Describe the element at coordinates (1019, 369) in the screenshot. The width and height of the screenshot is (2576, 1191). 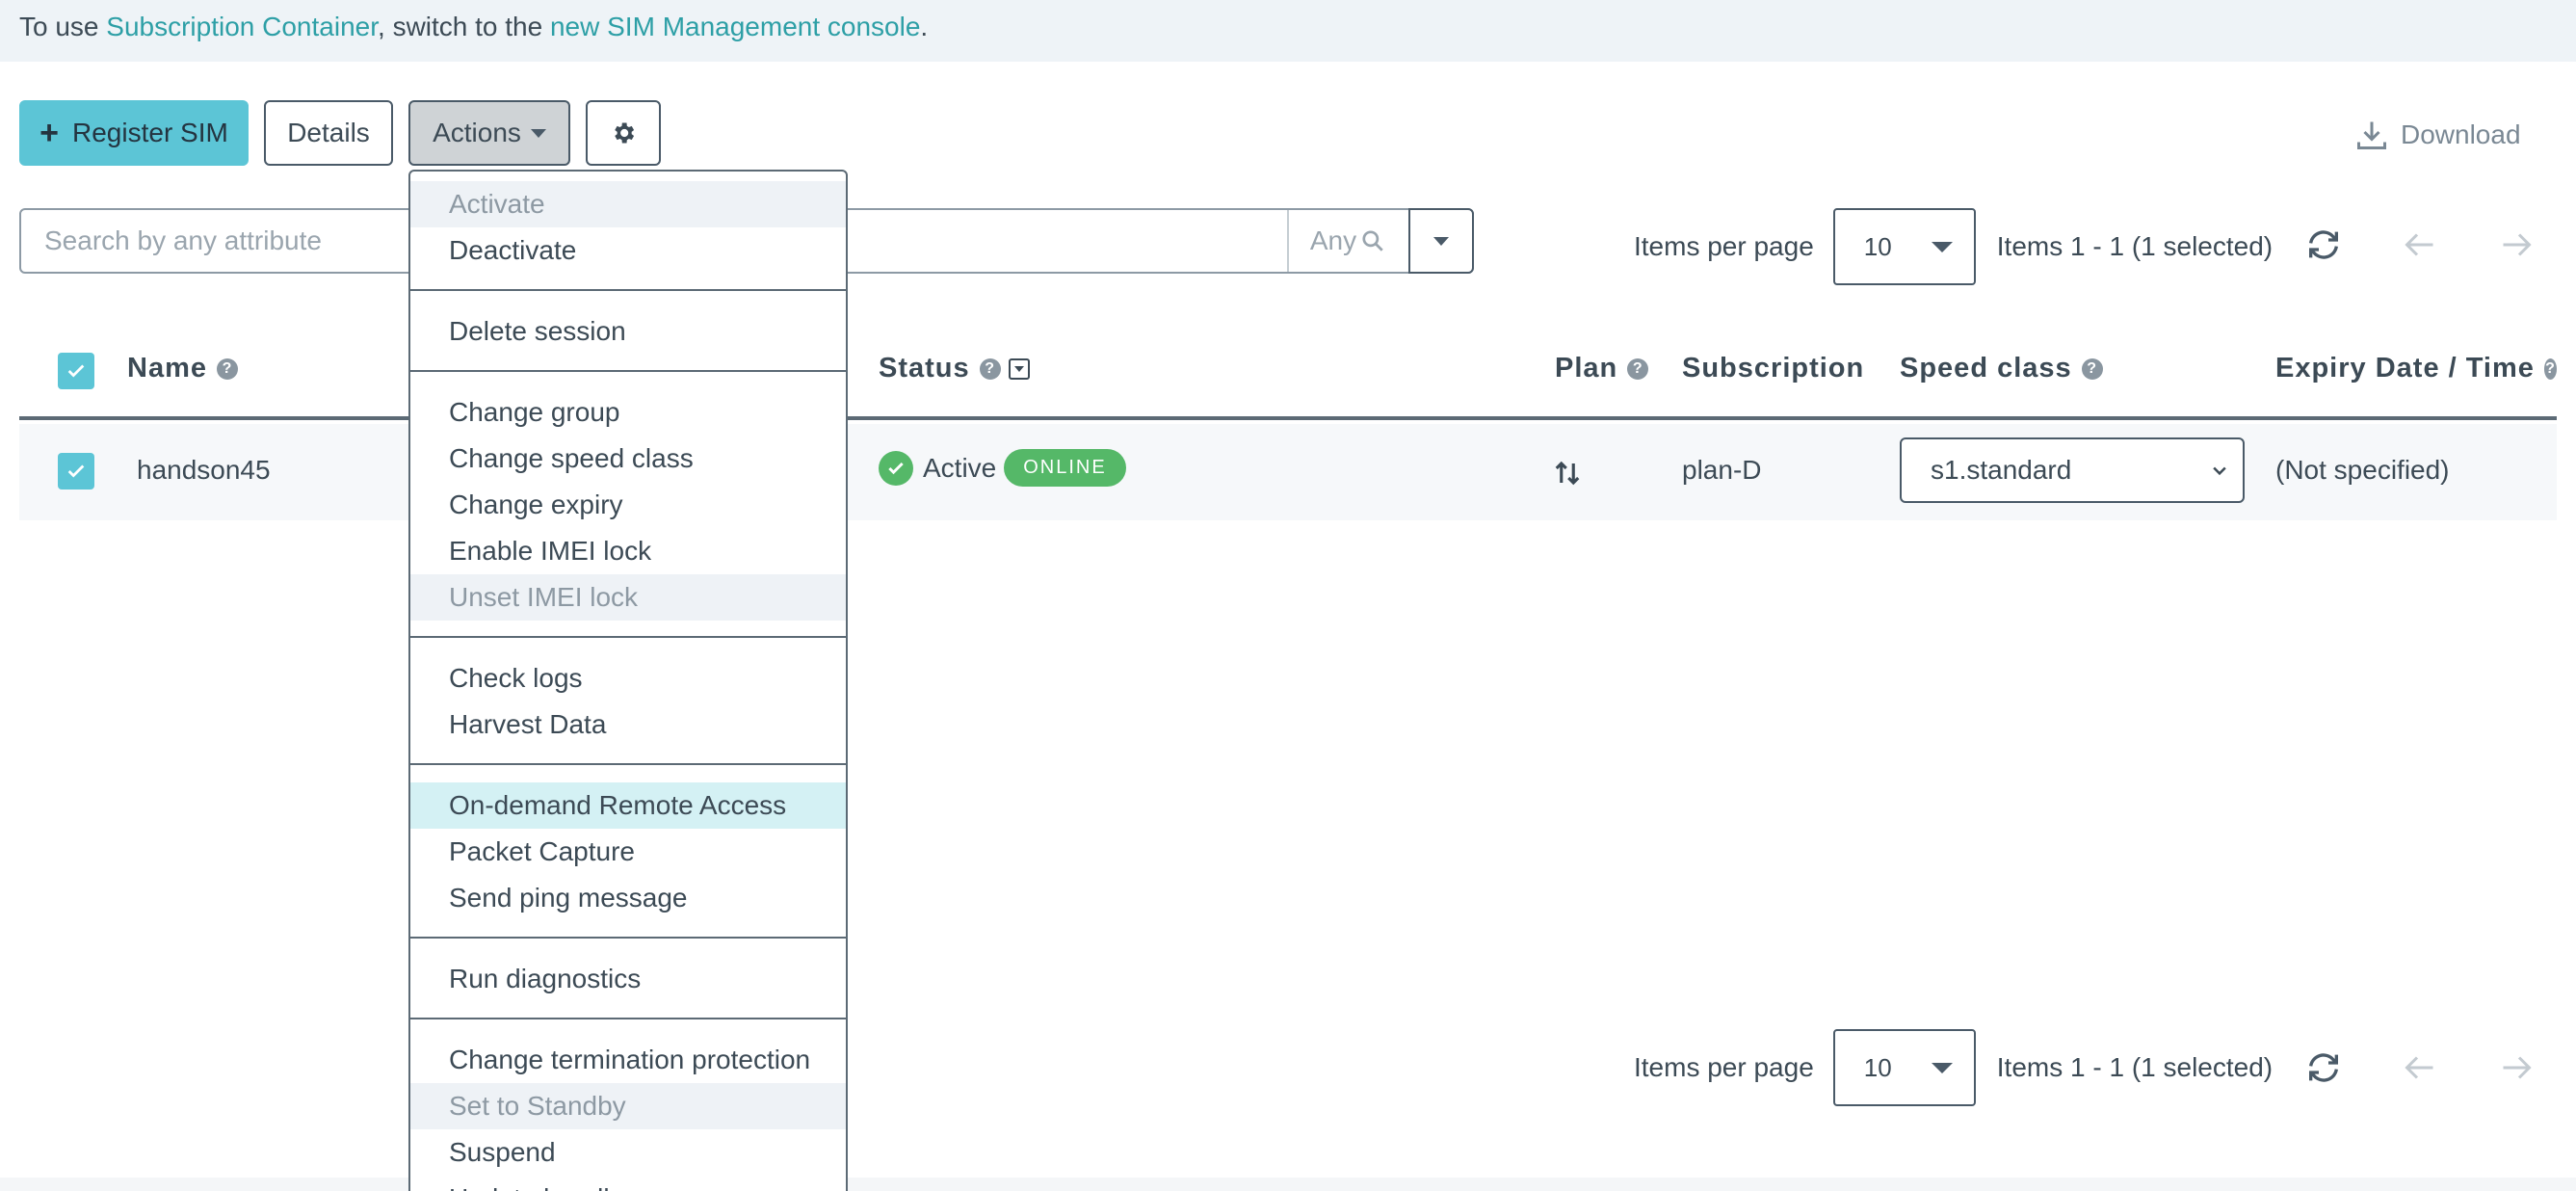
I see `filter-icon` at that location.